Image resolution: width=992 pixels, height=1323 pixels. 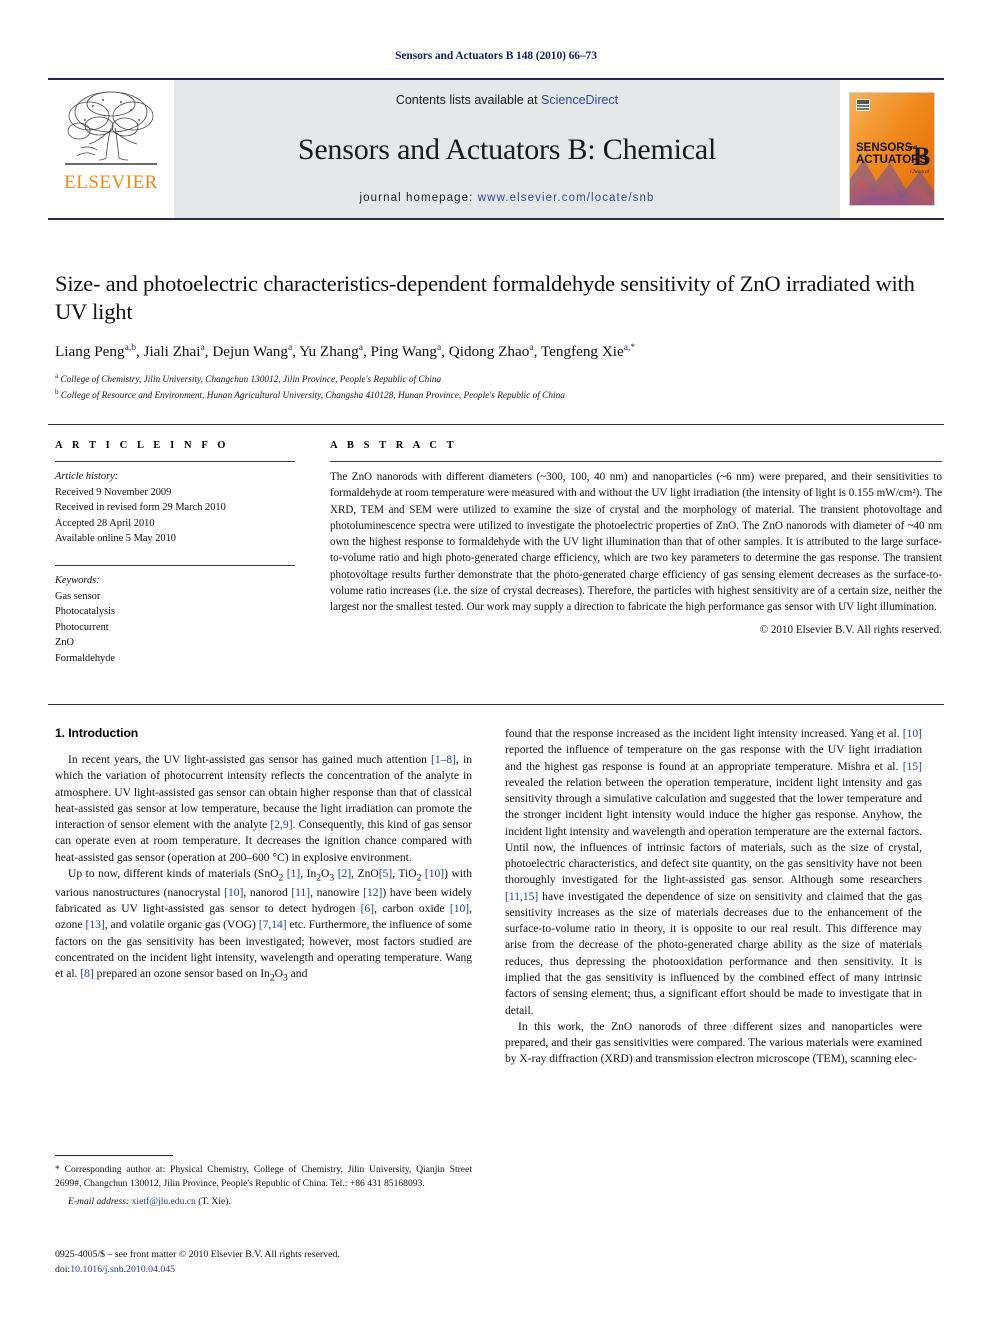 I want to click on keyword-item: ZnO, so click(x=65, y=643).